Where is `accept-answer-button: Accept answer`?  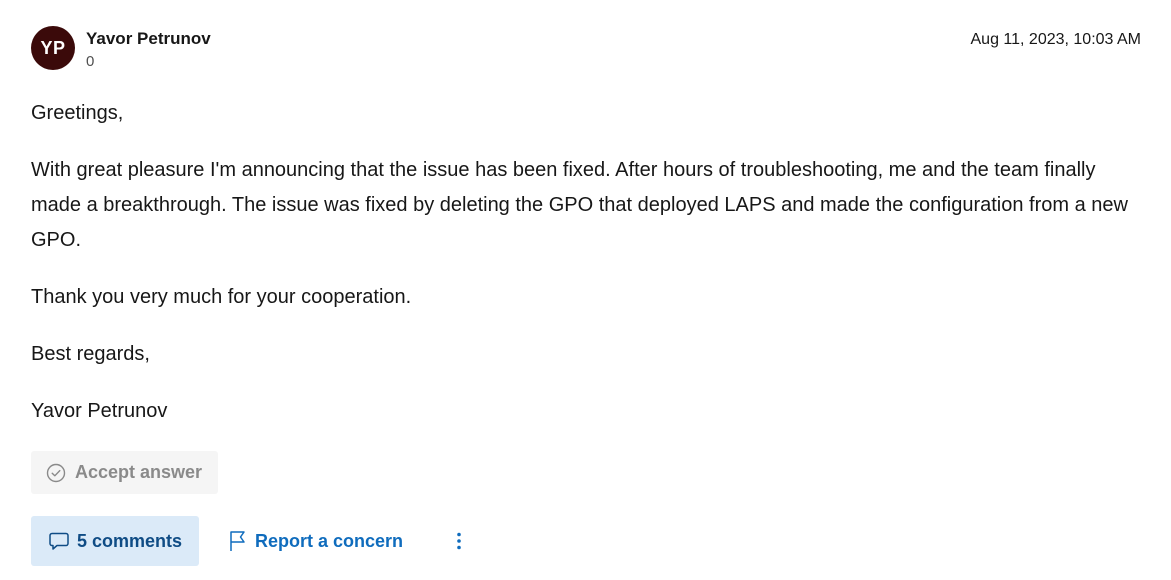
accept-answer-button: Accept answer is located at coordinates (124, 472).